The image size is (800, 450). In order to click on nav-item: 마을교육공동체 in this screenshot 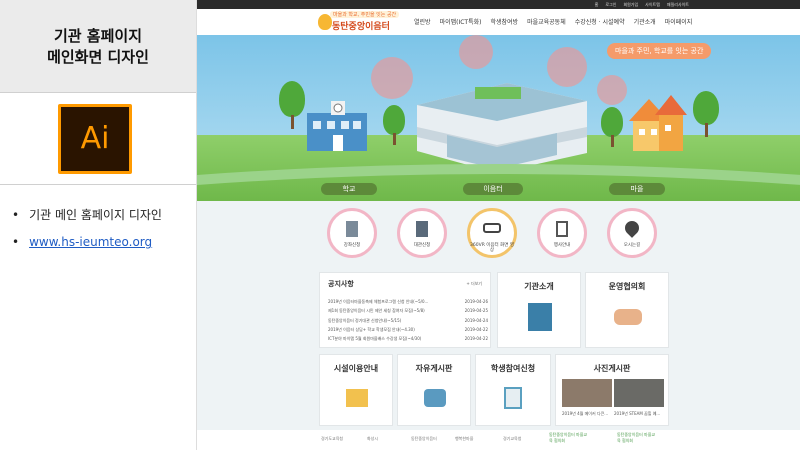, I will do `click(546, 21)`.